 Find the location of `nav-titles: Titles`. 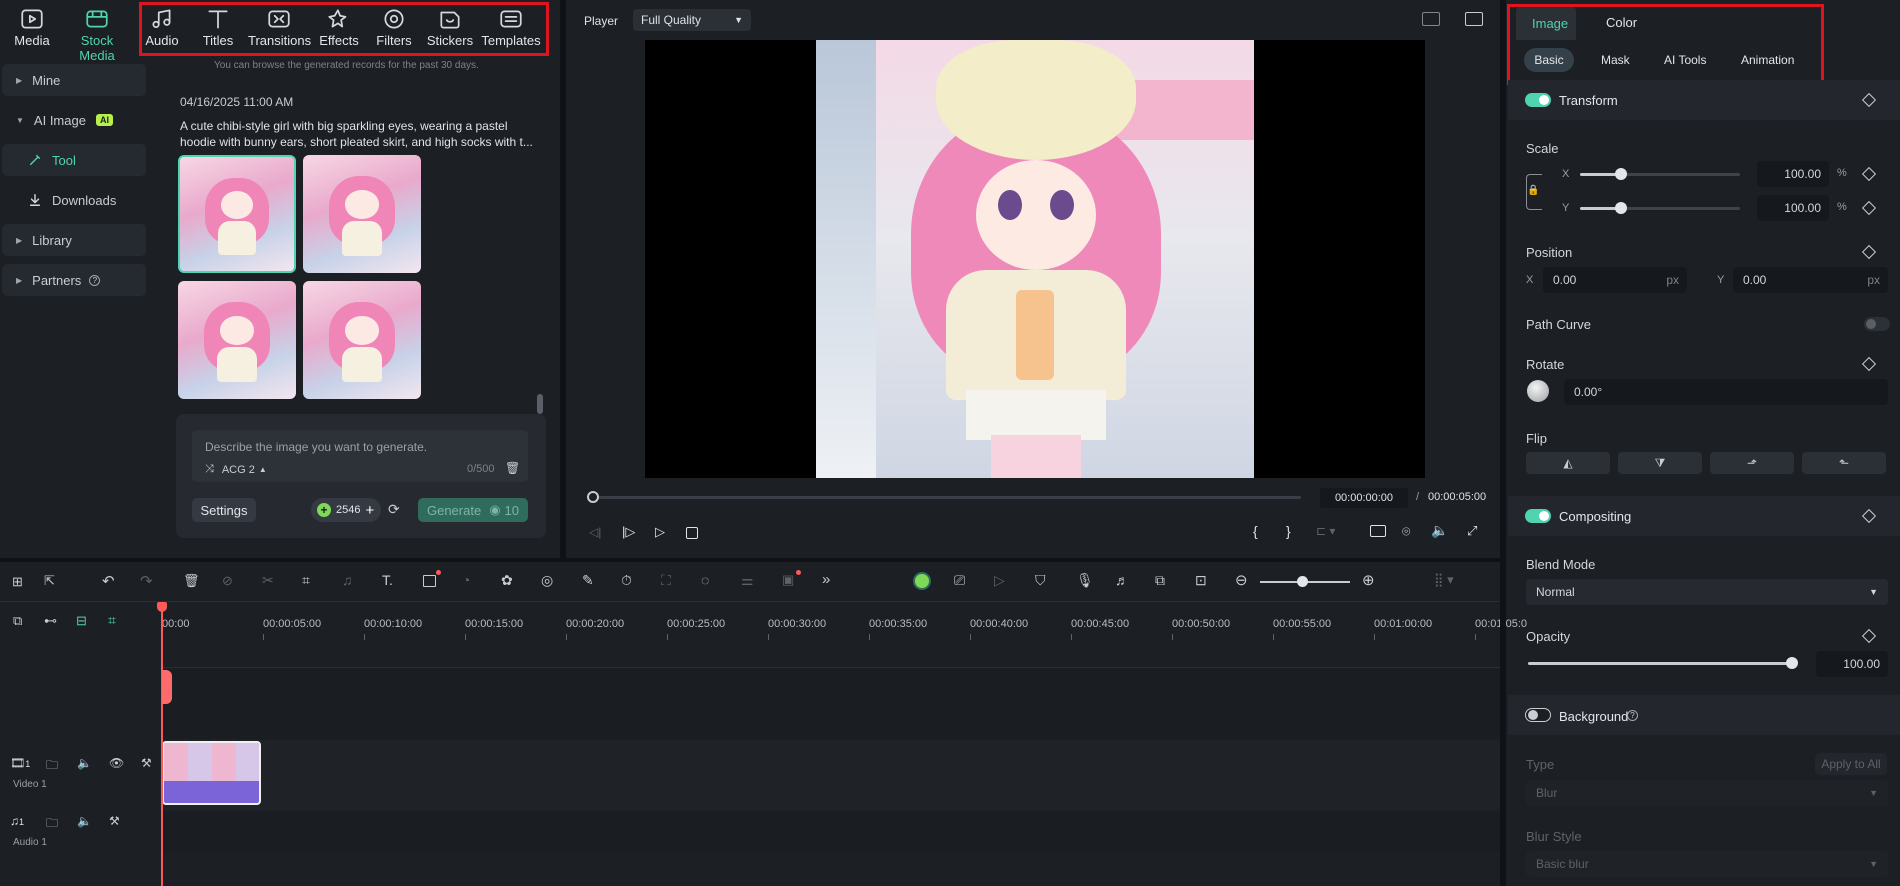

nav-titles: Titles is located at coordinates (218, 29).